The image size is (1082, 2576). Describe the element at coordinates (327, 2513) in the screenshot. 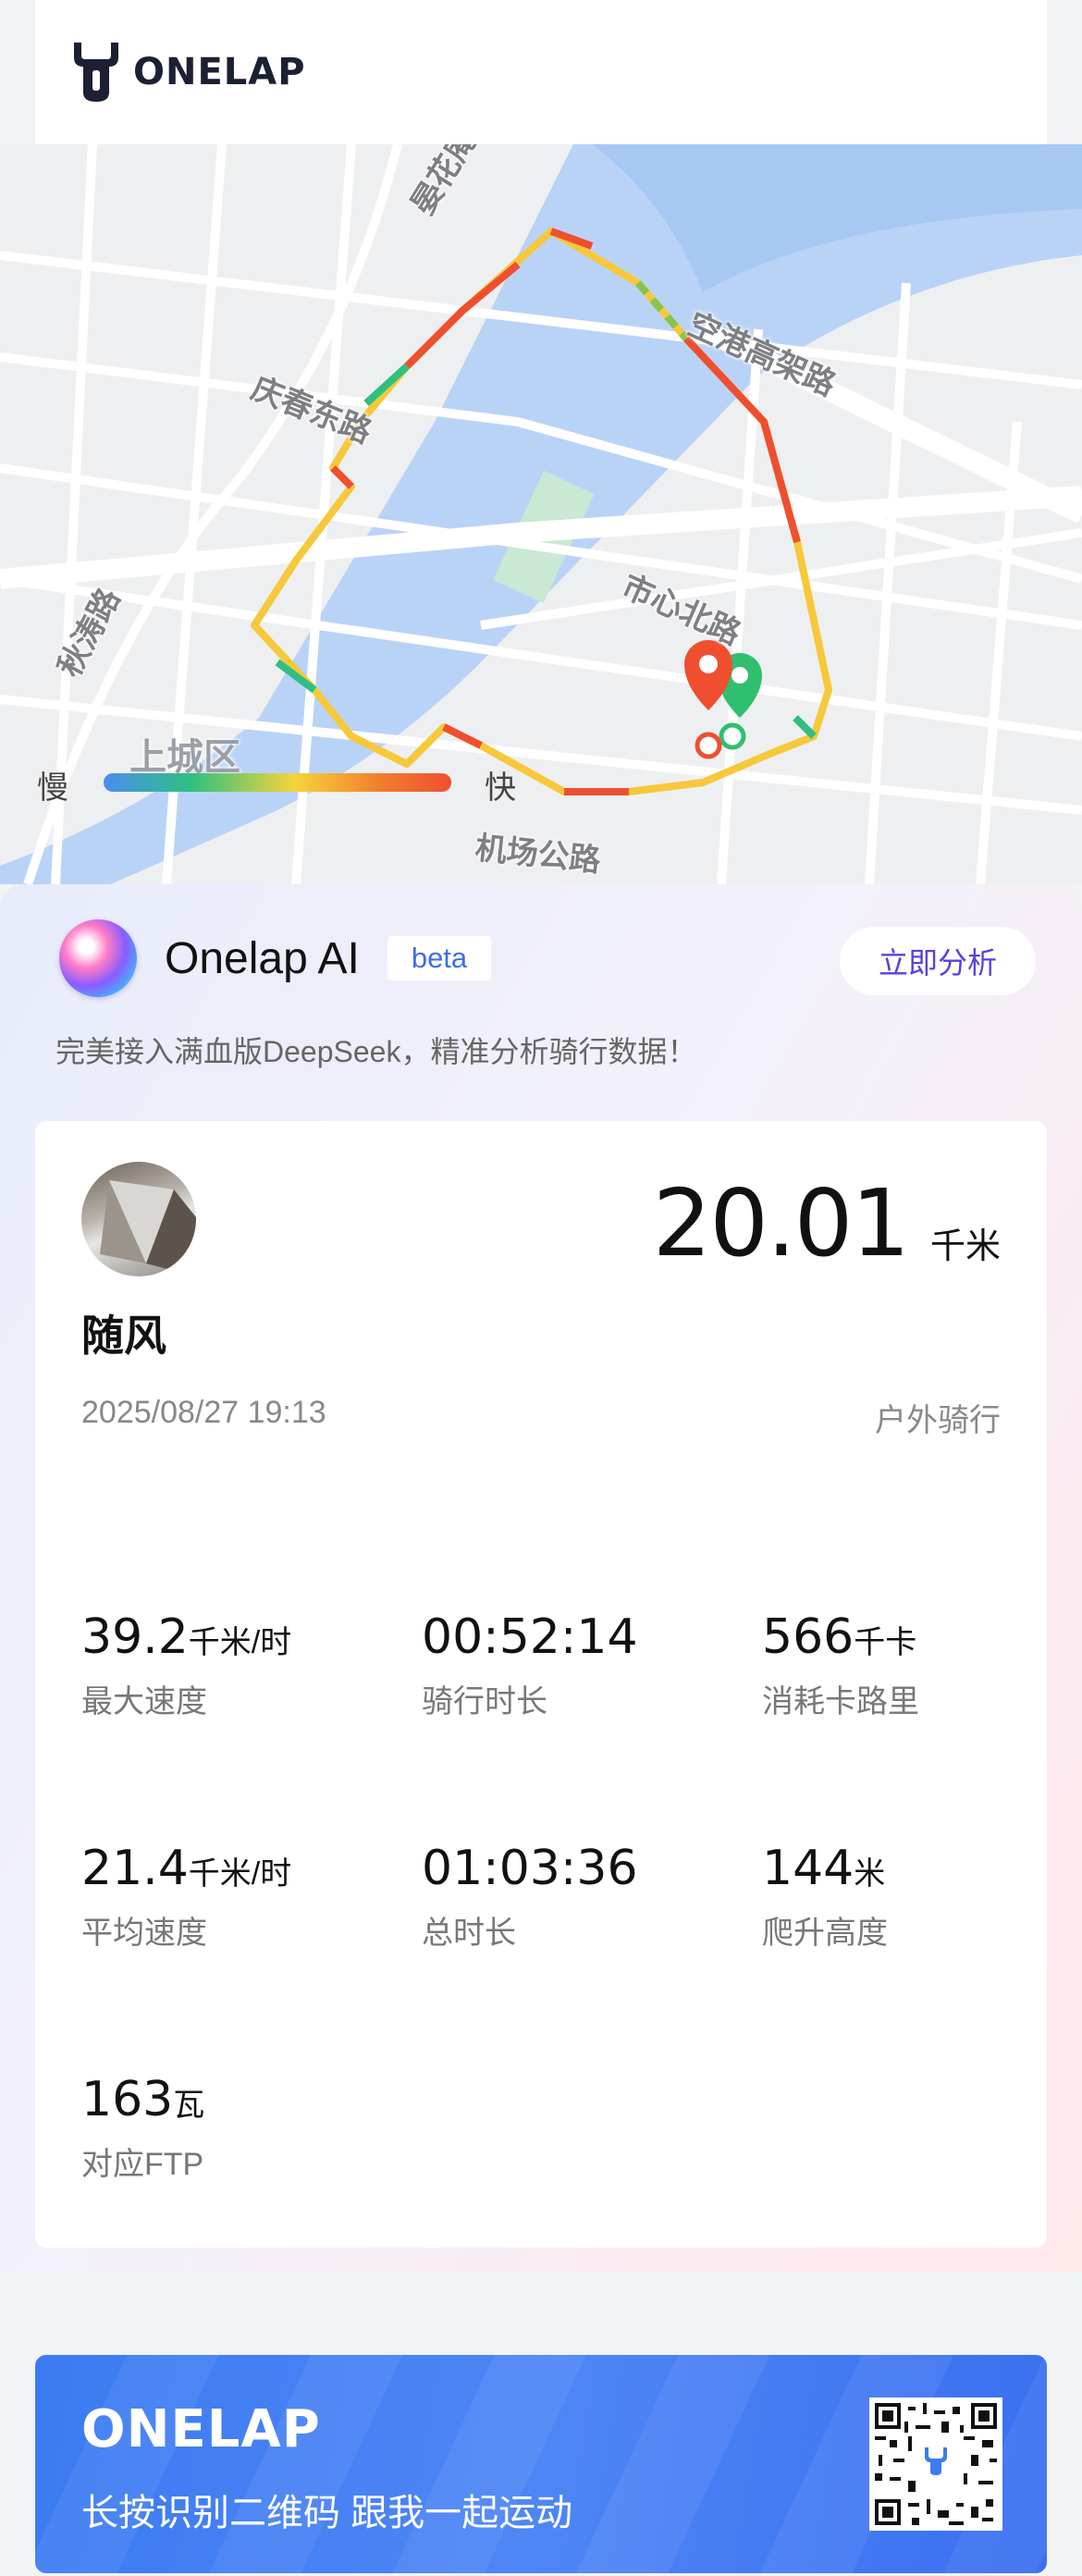

I see `banner-tagline: 长按识别二维码 跟我一起运动` at that location.